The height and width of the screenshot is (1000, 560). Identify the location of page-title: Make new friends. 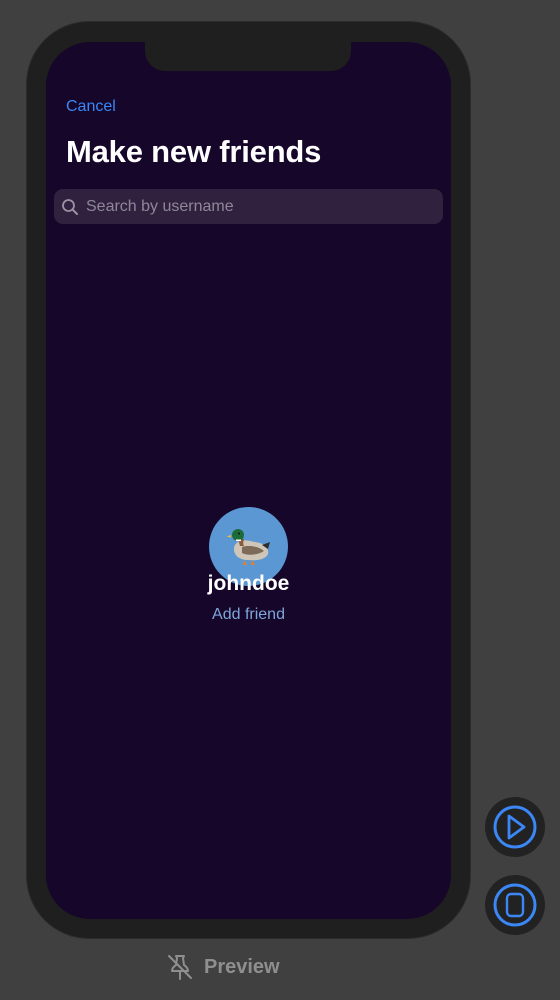
(194, 151).